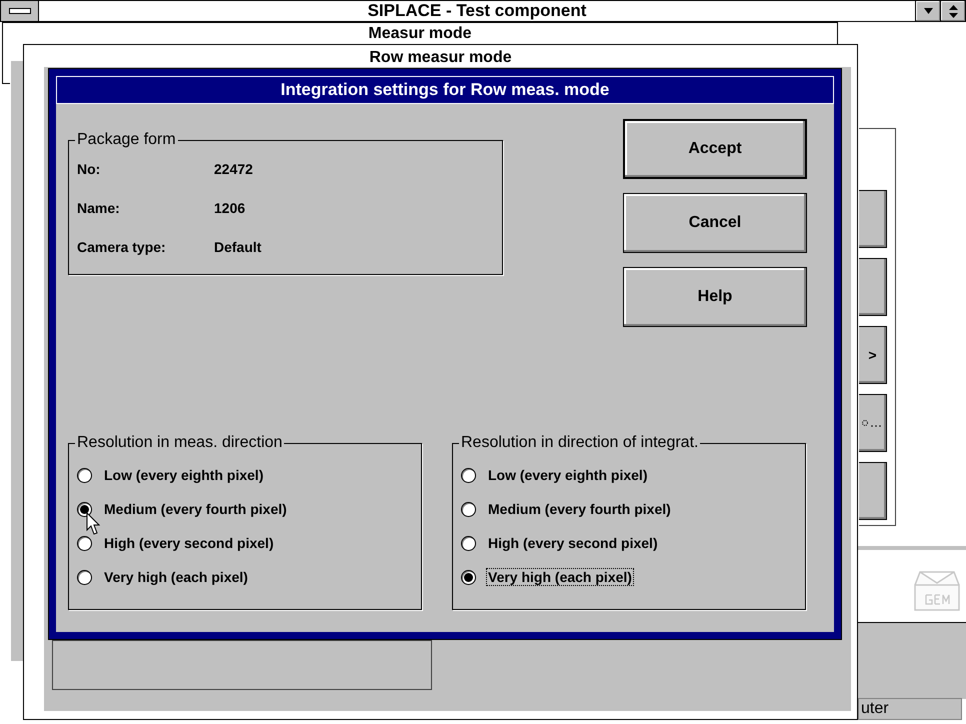  Describe the element at coordinates (477, 11) in the screenshot. I see `window-title: SIPLACE - Test component` at that location.